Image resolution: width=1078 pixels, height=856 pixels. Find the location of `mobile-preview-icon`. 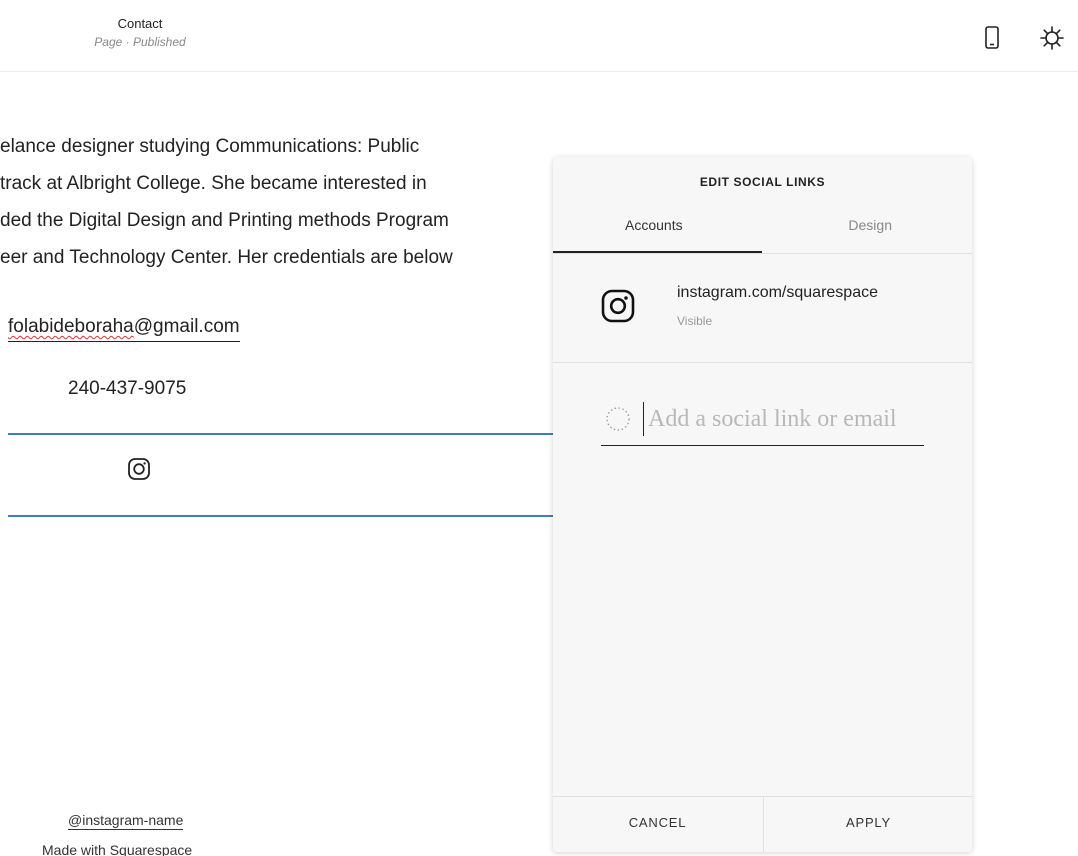

mobile-preview-icon is located at coordinates (992, 37).